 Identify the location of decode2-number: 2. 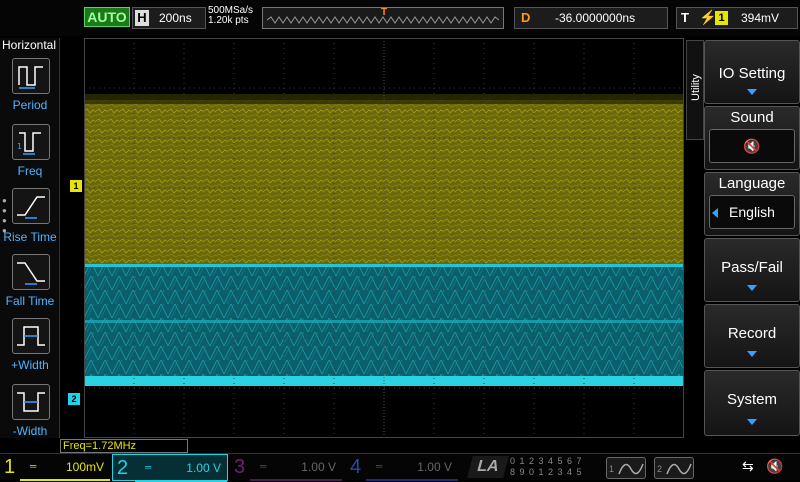
(660, 469).